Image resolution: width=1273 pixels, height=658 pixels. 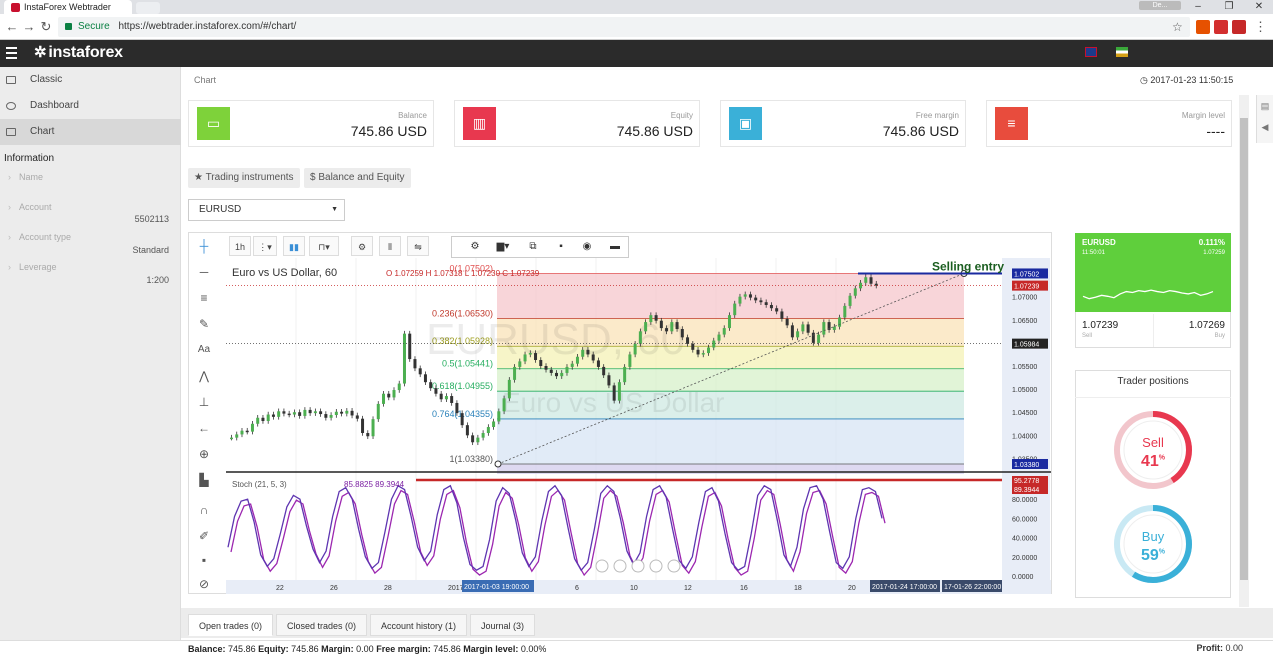 I want to click on sidebar-item-chart: Chart, so click(x=90, y=132).